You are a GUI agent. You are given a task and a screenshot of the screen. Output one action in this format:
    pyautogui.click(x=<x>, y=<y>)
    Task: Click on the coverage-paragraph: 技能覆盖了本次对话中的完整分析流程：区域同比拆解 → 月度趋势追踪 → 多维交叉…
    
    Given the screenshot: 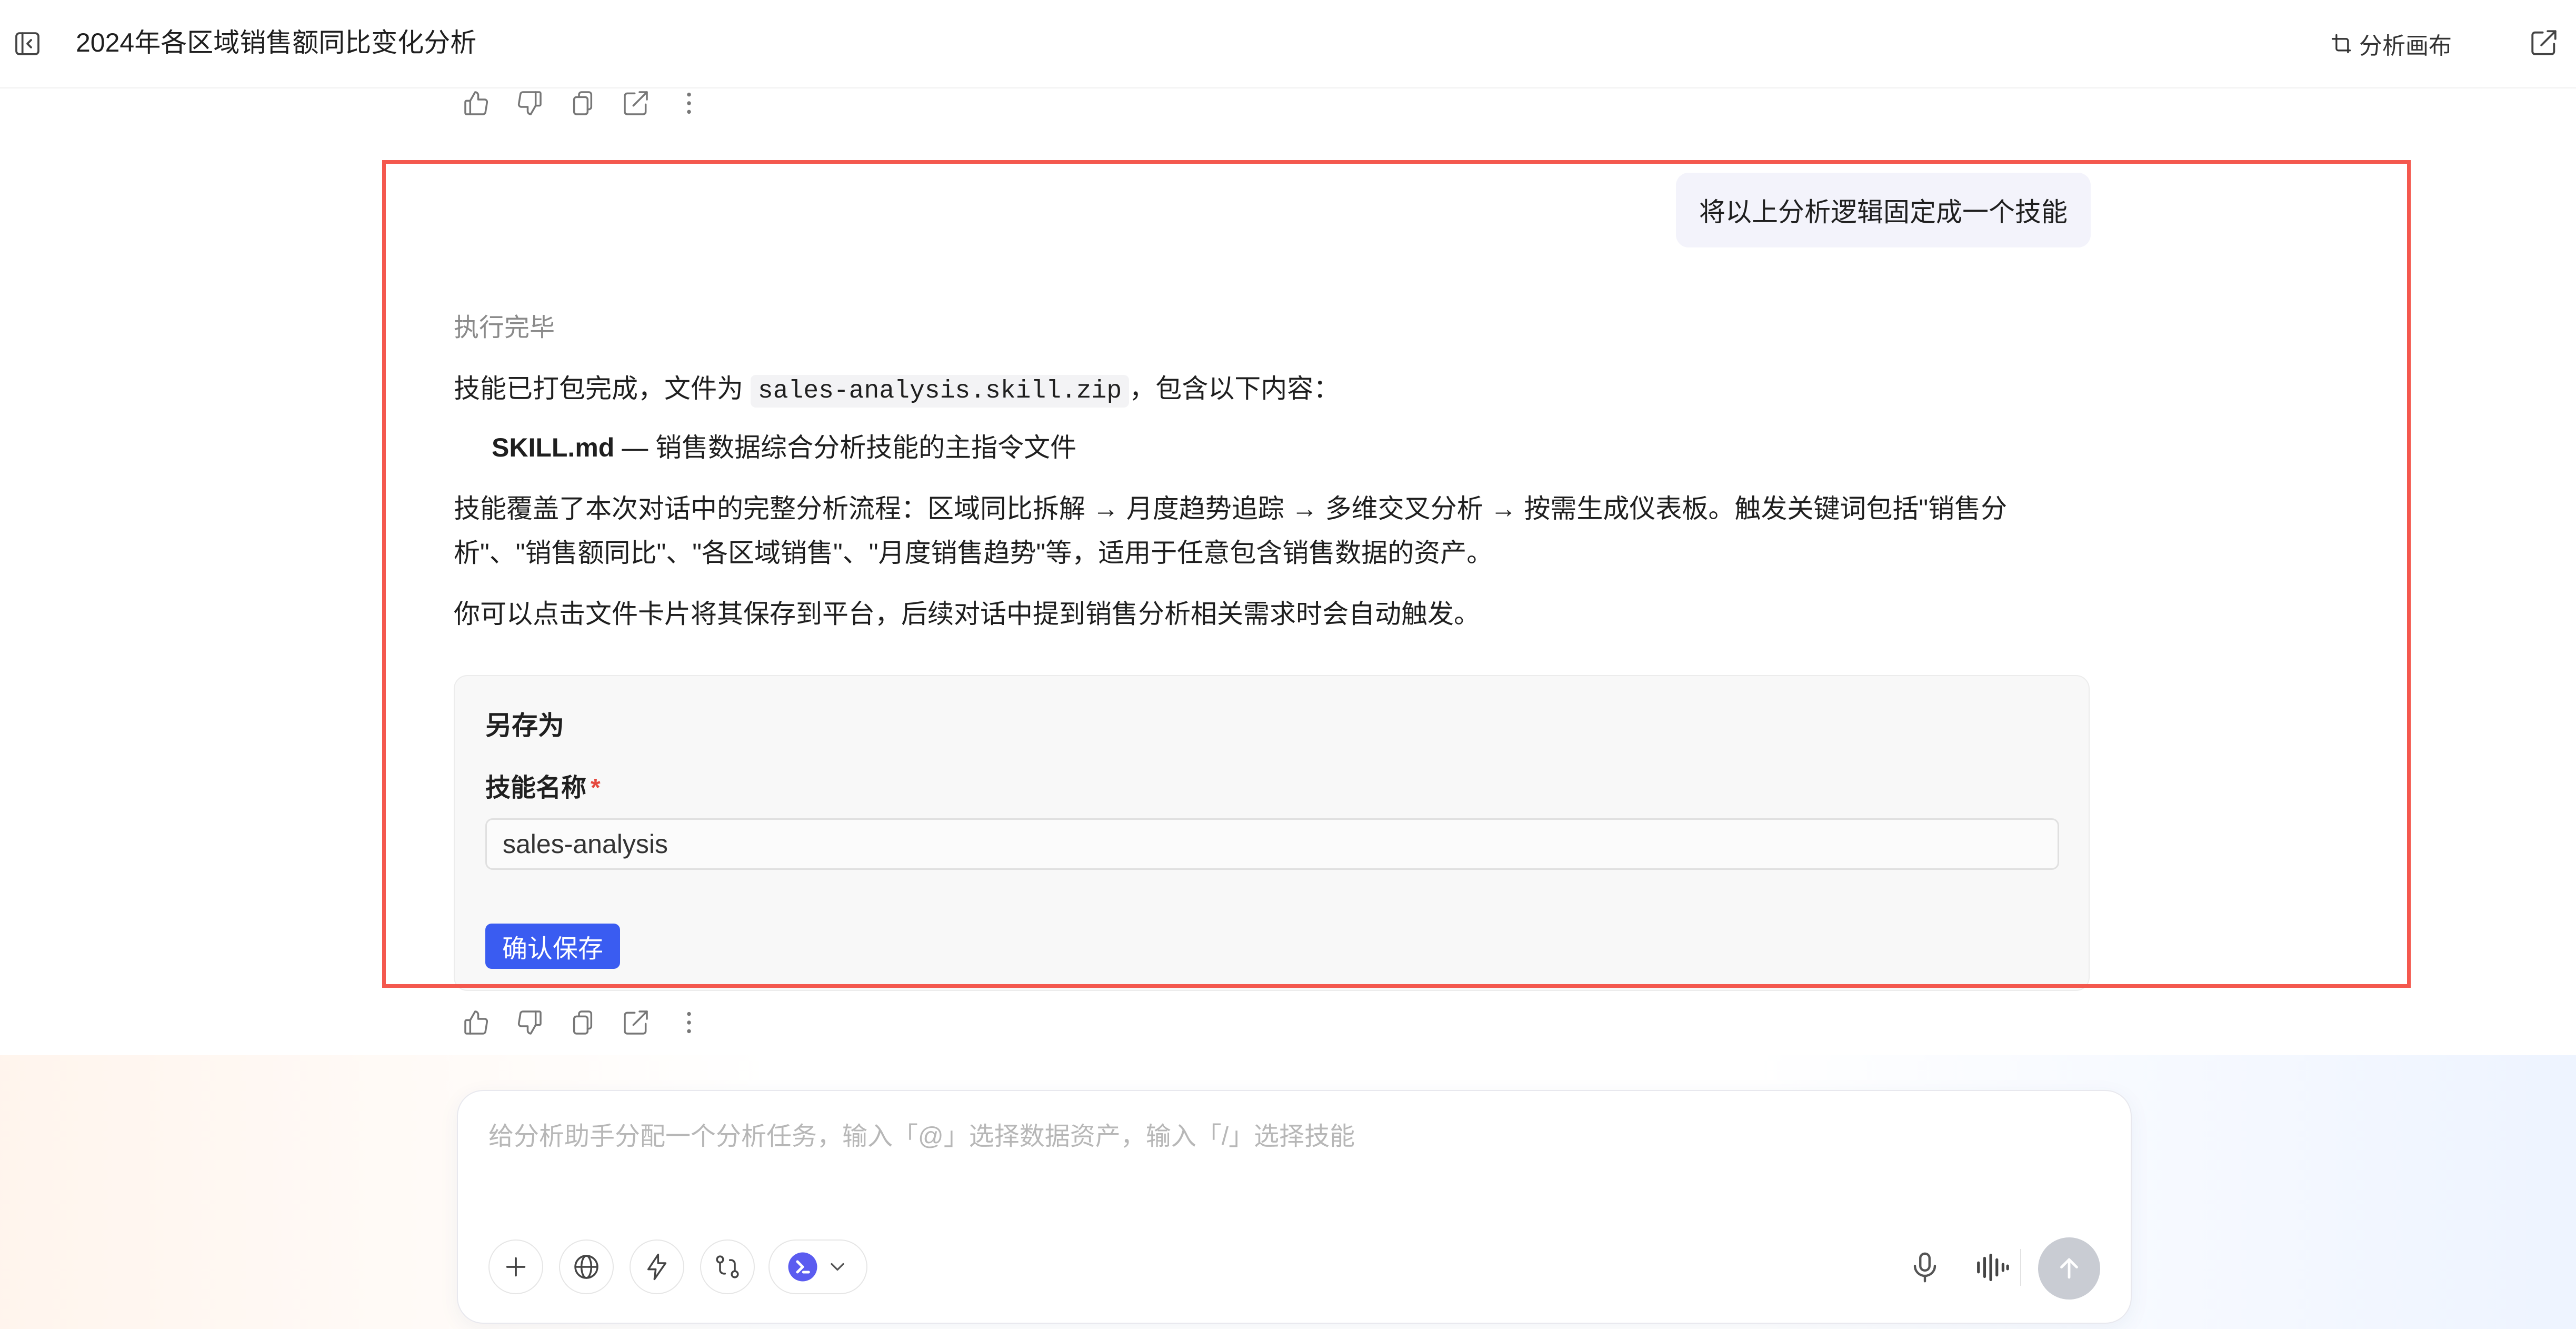 What is the action you would take?
    pyautogui.click(x=1269, y=531)
    